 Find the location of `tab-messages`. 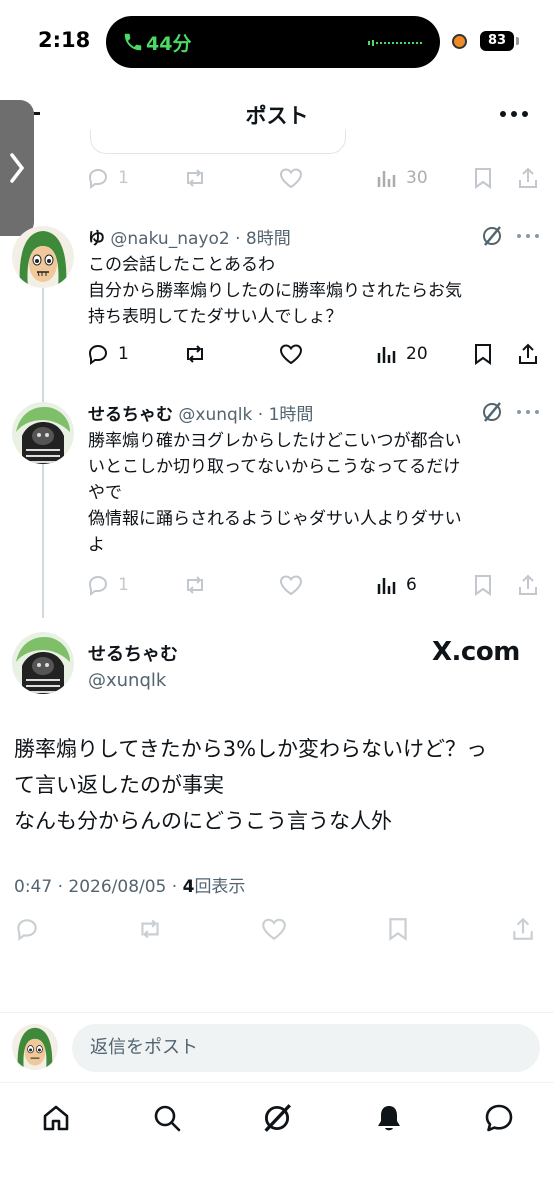

tab-messages is located at coordinates (499, 1118).